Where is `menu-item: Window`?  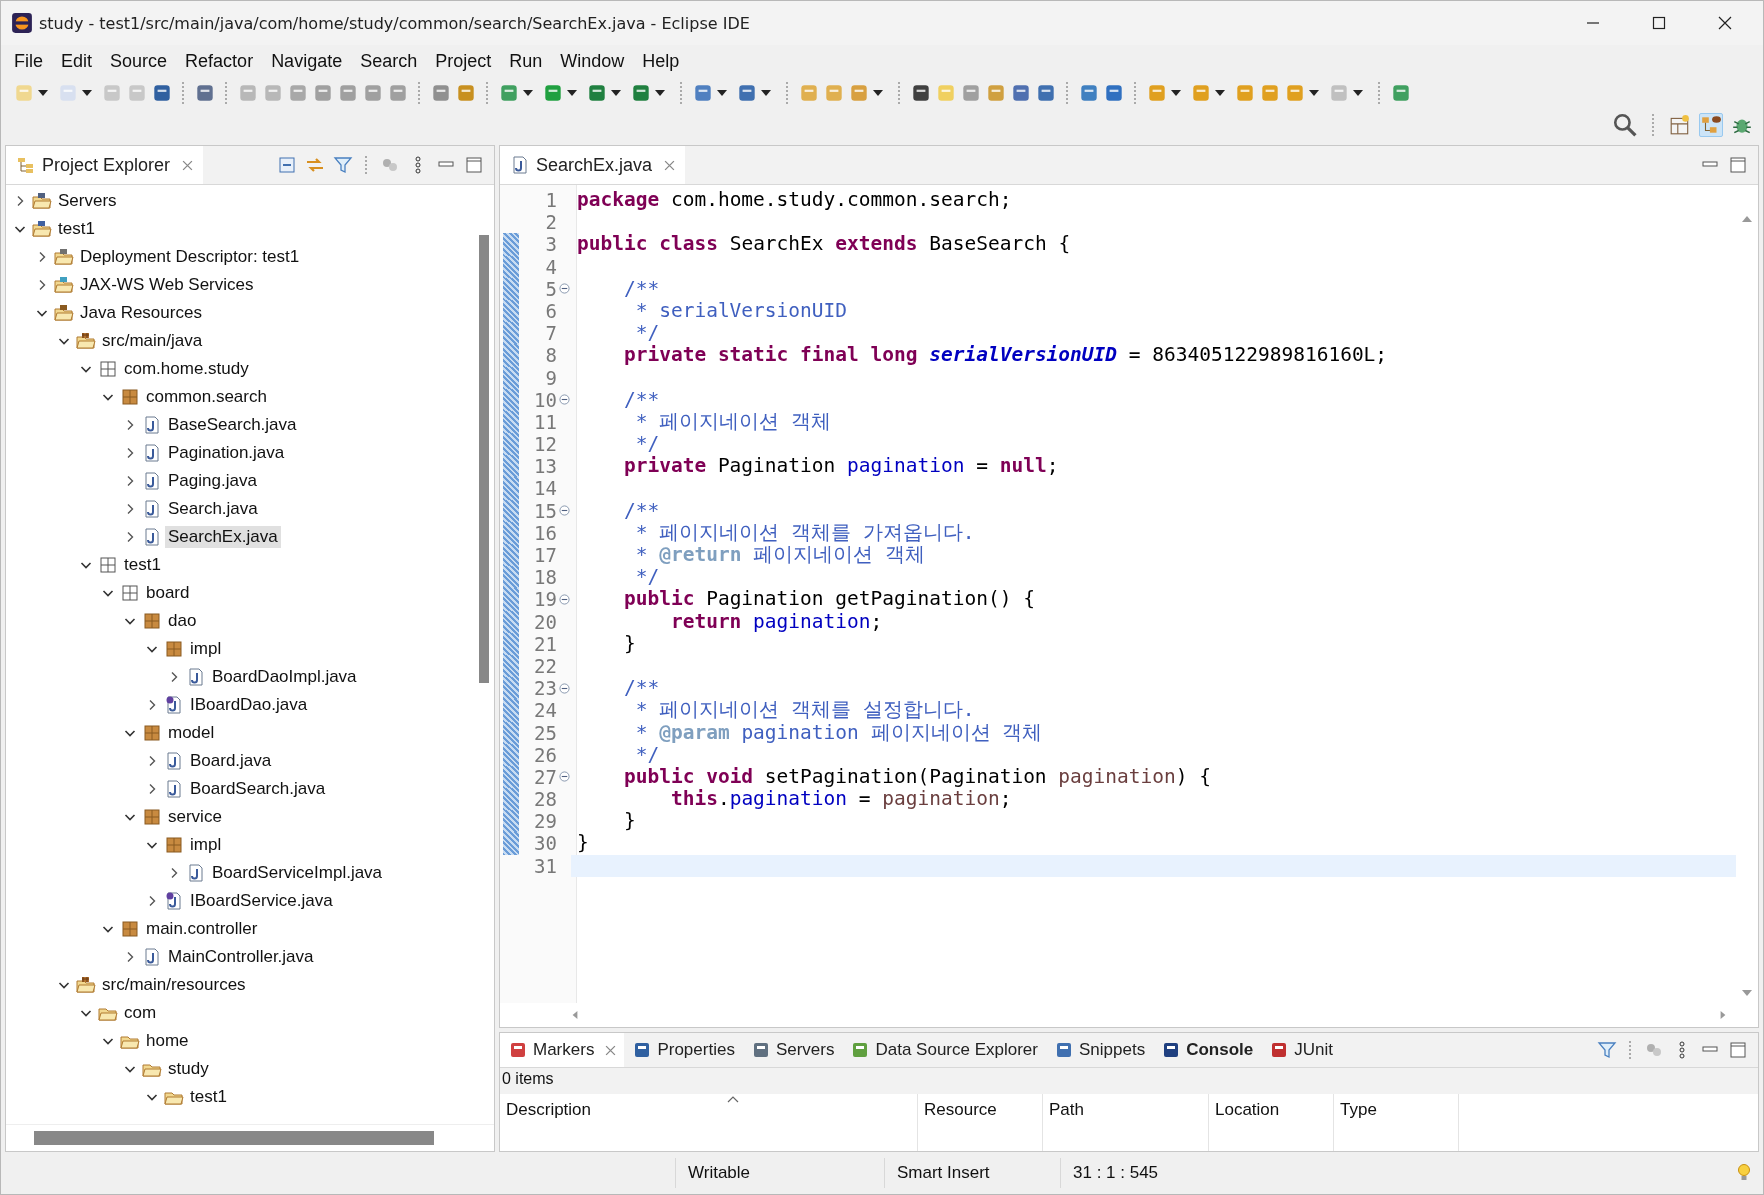 menu-item: Window is located at coordinates (592, 61).